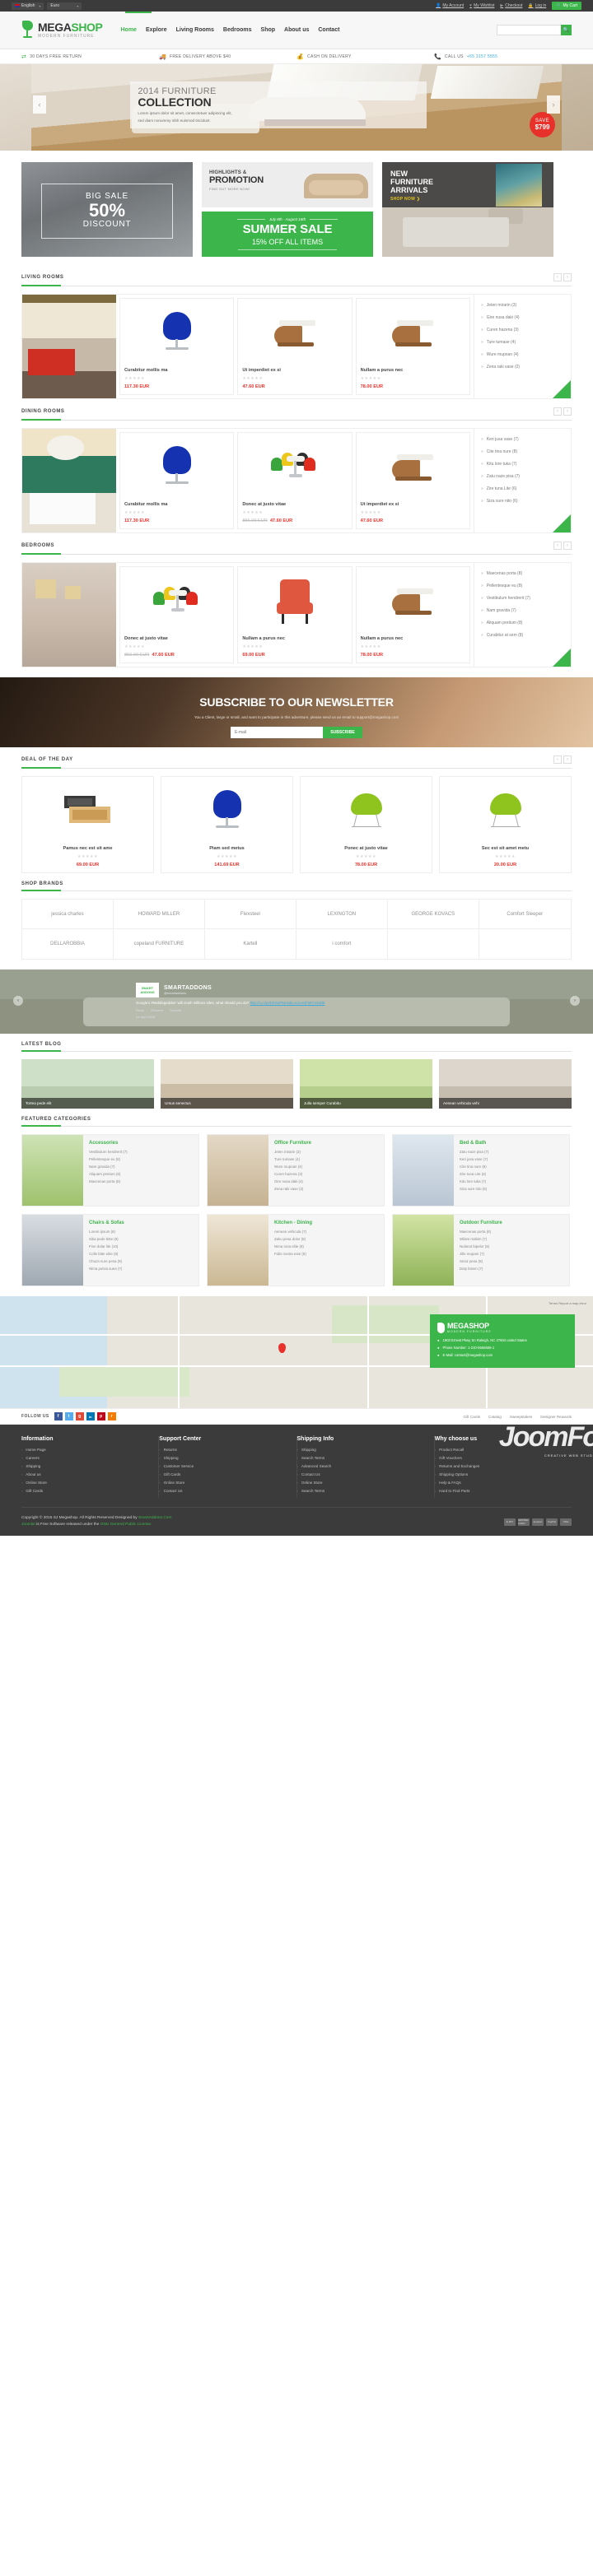  I want to click on rss-icon: r, so click(111, 1416).